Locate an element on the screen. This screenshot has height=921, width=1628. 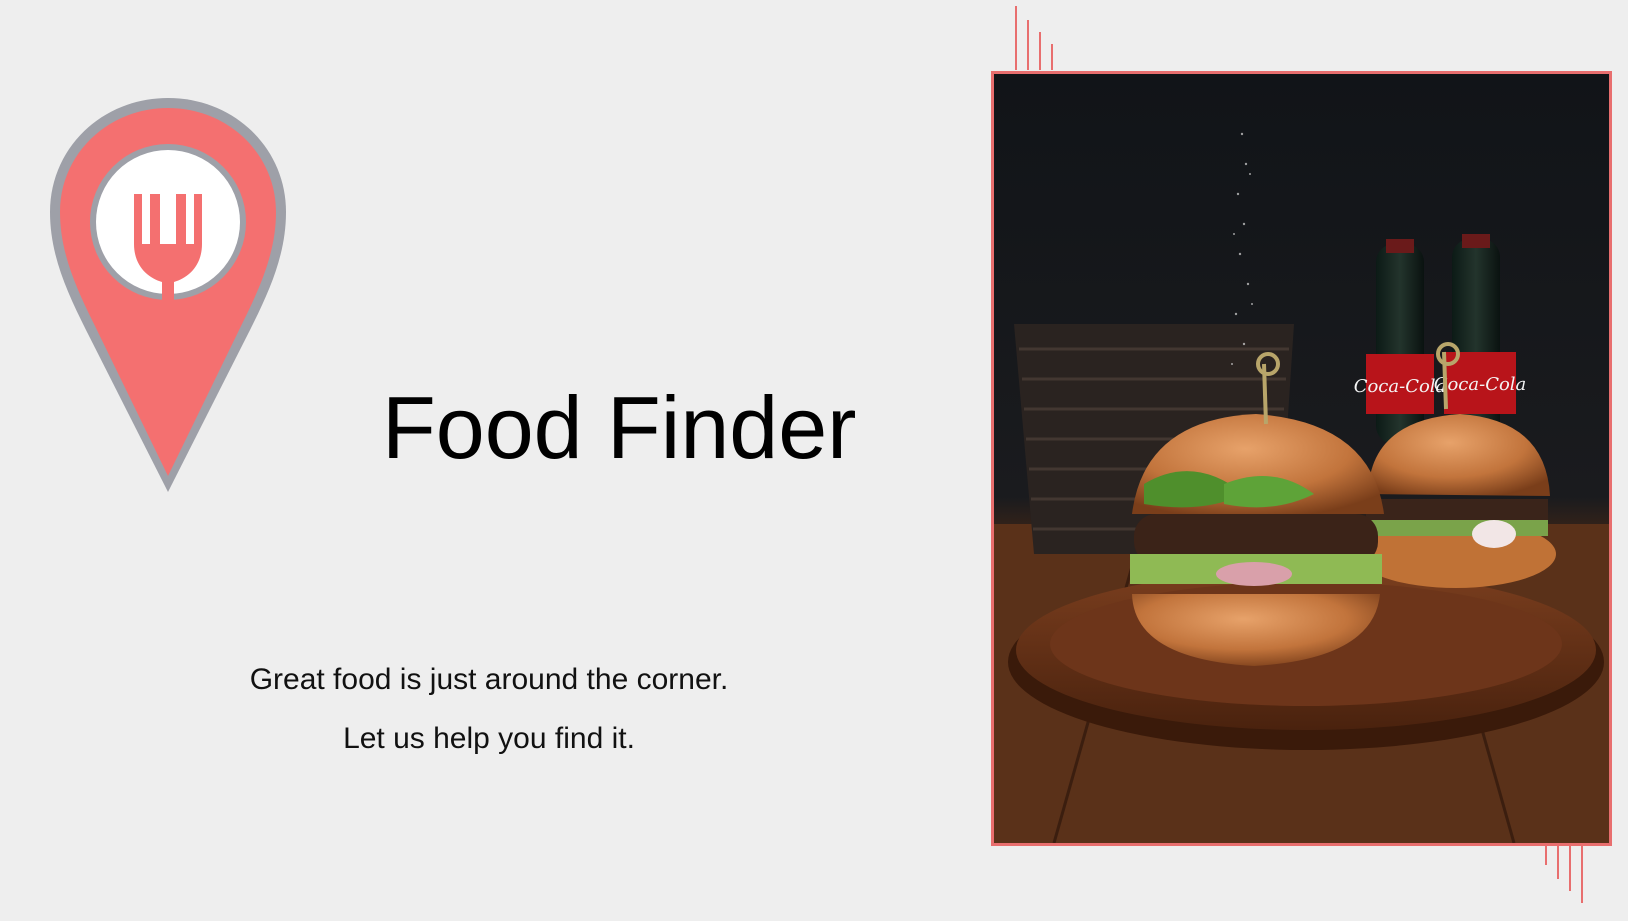
tagline-line-1: Great food is just around the corner. is located at coordinates (489, 679).